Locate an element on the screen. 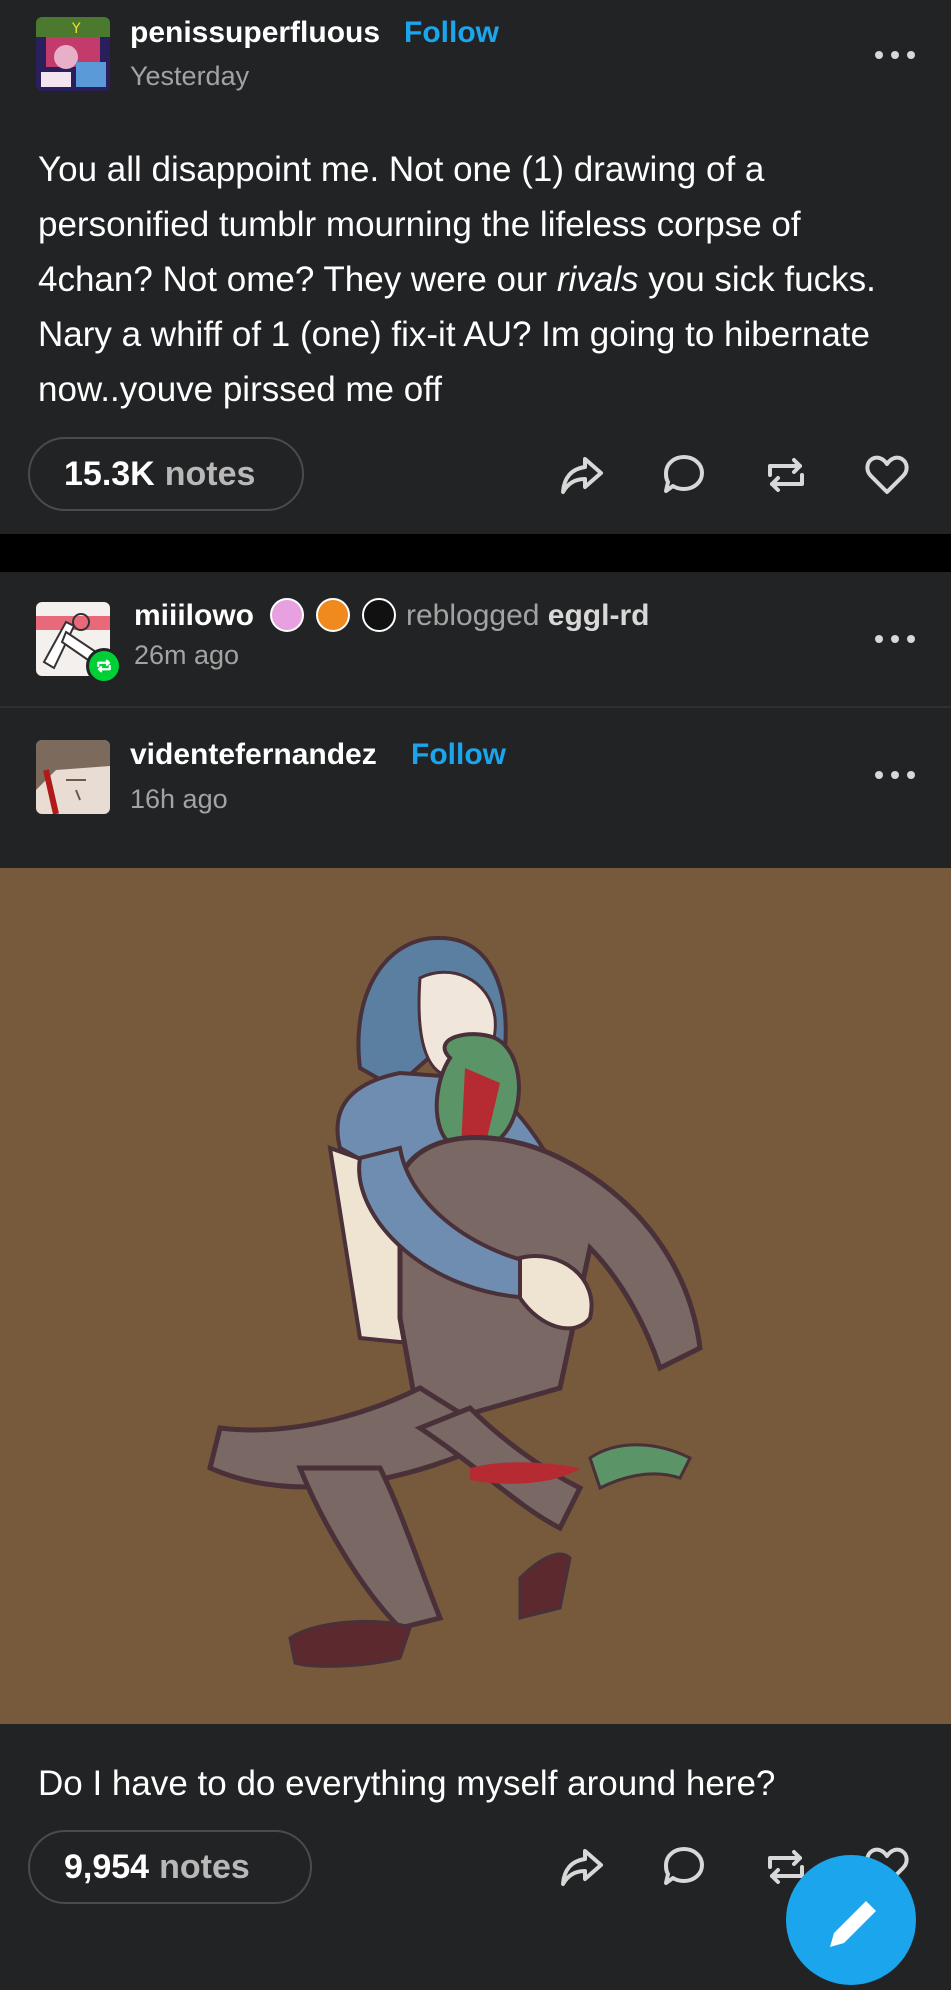 The height and width of the screenshot is (1990, 951). reblog-header: miiilowo reblogged eggl-rd 26m ago is located at coordinates (475, 639).